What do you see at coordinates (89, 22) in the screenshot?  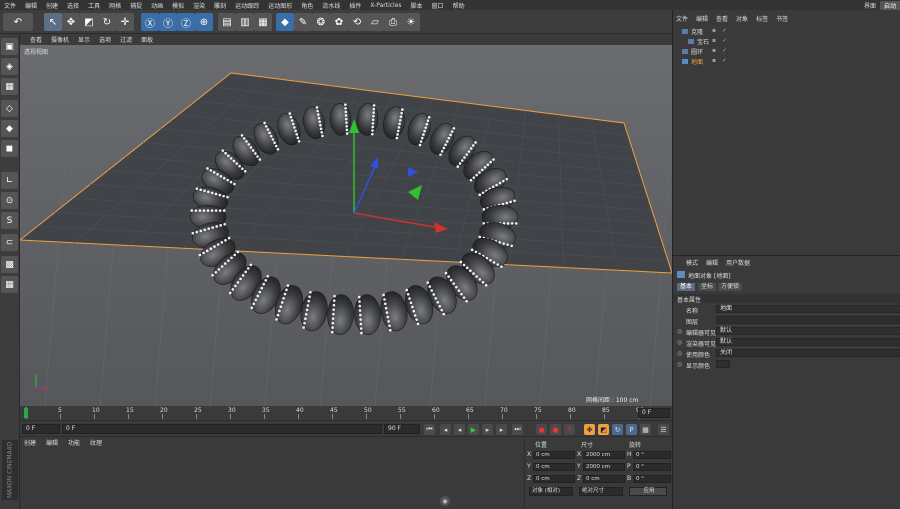 I see `scale-icon: ◩` at bounding box center [89, 22].